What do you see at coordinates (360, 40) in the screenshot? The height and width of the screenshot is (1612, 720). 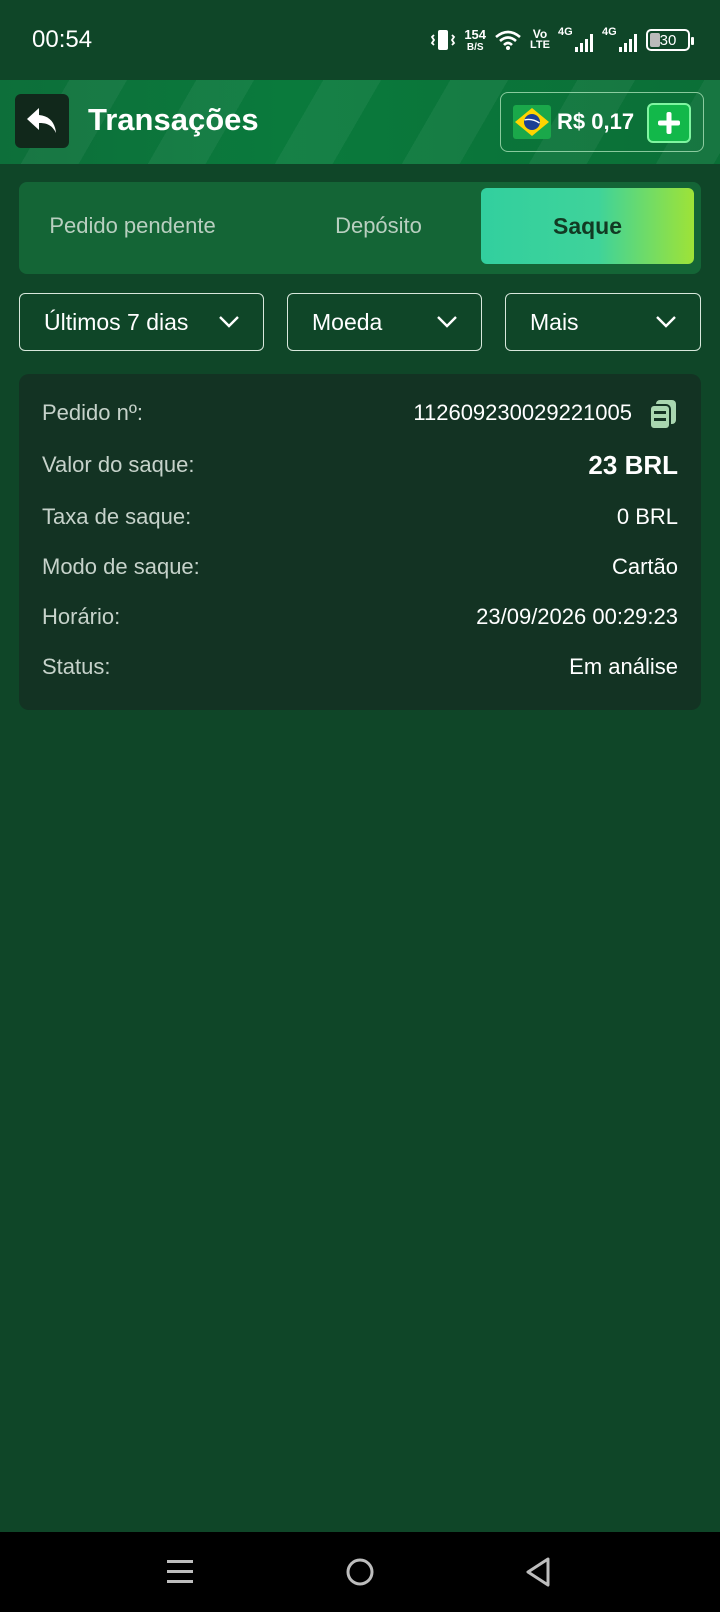 I see `status-bar: 00:54 154 B/S Vo LTE 4G 4G 30` at bounding box center [360, 40].